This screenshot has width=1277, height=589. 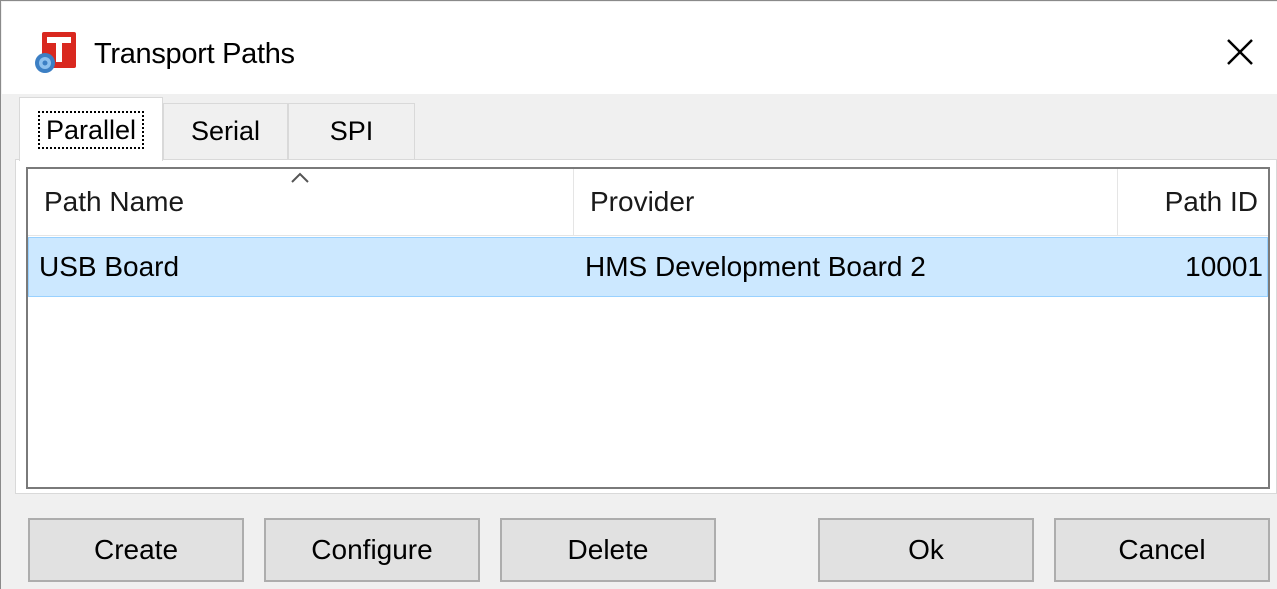 I want to click on create-button: Create, so click(x=136, y=550).